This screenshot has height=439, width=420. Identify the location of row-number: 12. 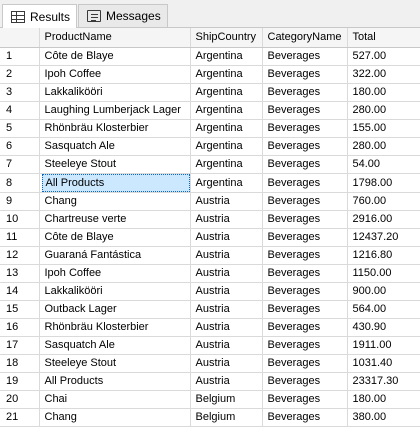
(20, 255).